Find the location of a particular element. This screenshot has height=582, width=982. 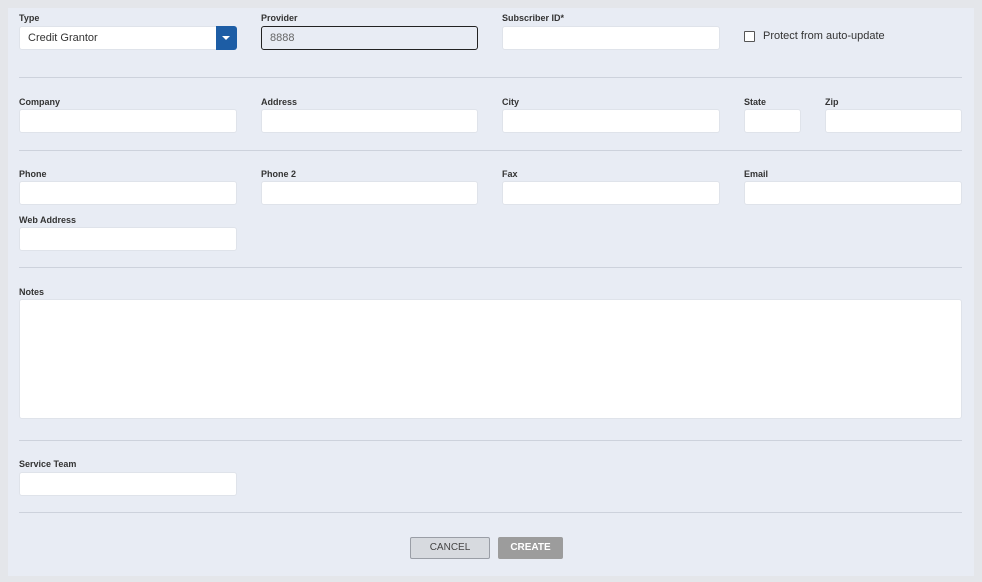

type-select: Credit Grantor is located at coordinates (128, 38).